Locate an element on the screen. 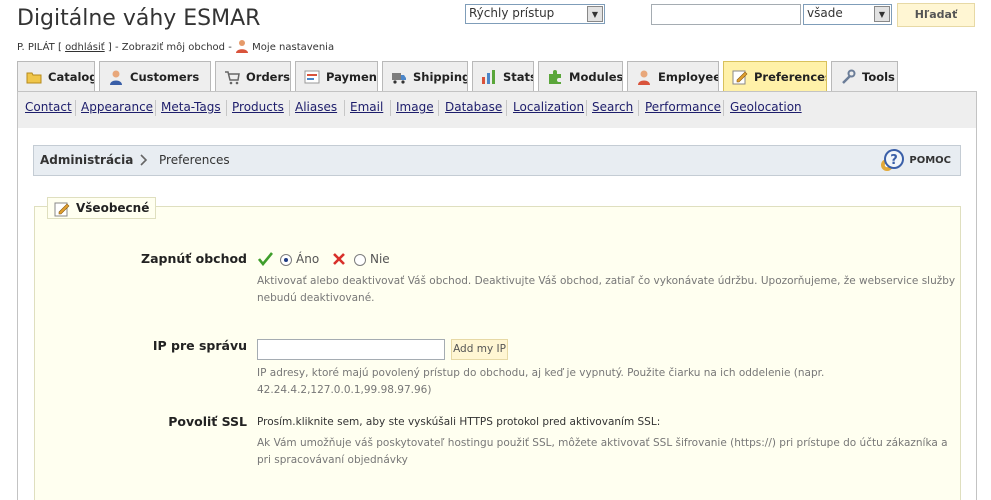 This screenshot has height=500, width=991. orders-icon is located at coordinates (232, 77).